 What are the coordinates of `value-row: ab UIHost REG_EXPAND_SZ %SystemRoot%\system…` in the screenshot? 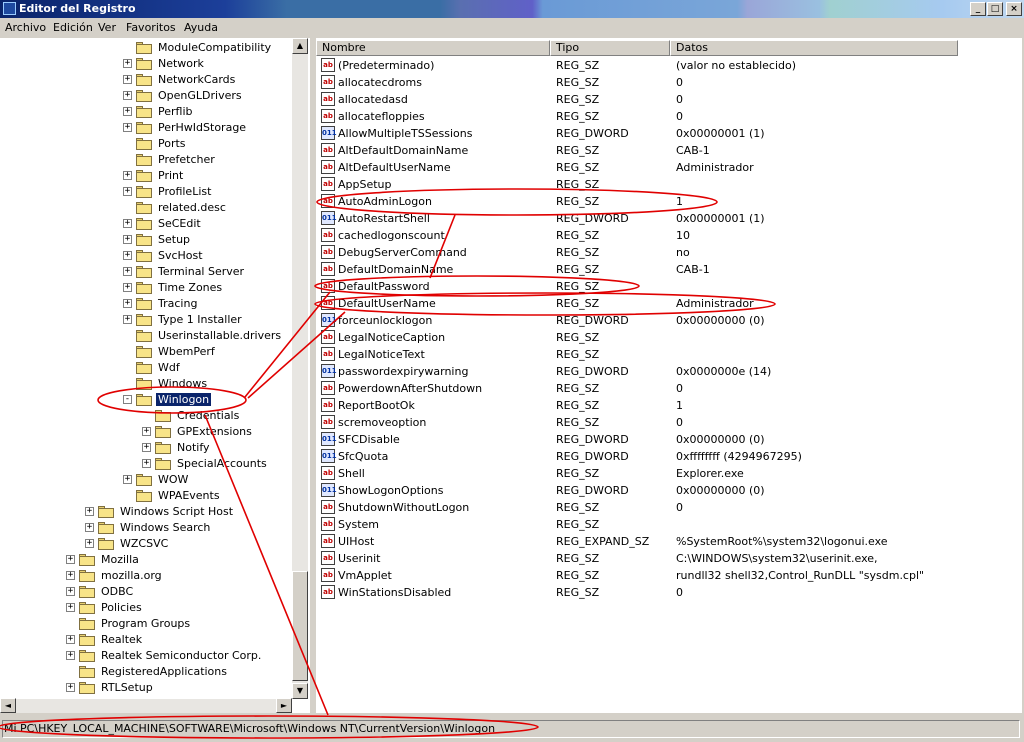 It's located at (669, 541).